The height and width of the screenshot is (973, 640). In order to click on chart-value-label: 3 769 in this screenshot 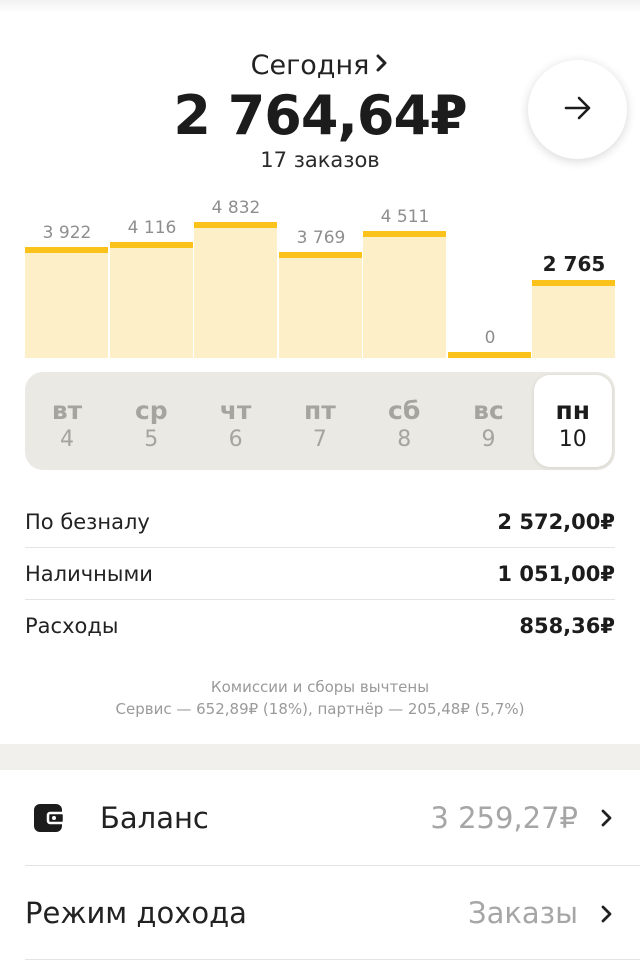, I will do `click(321, 238)`.